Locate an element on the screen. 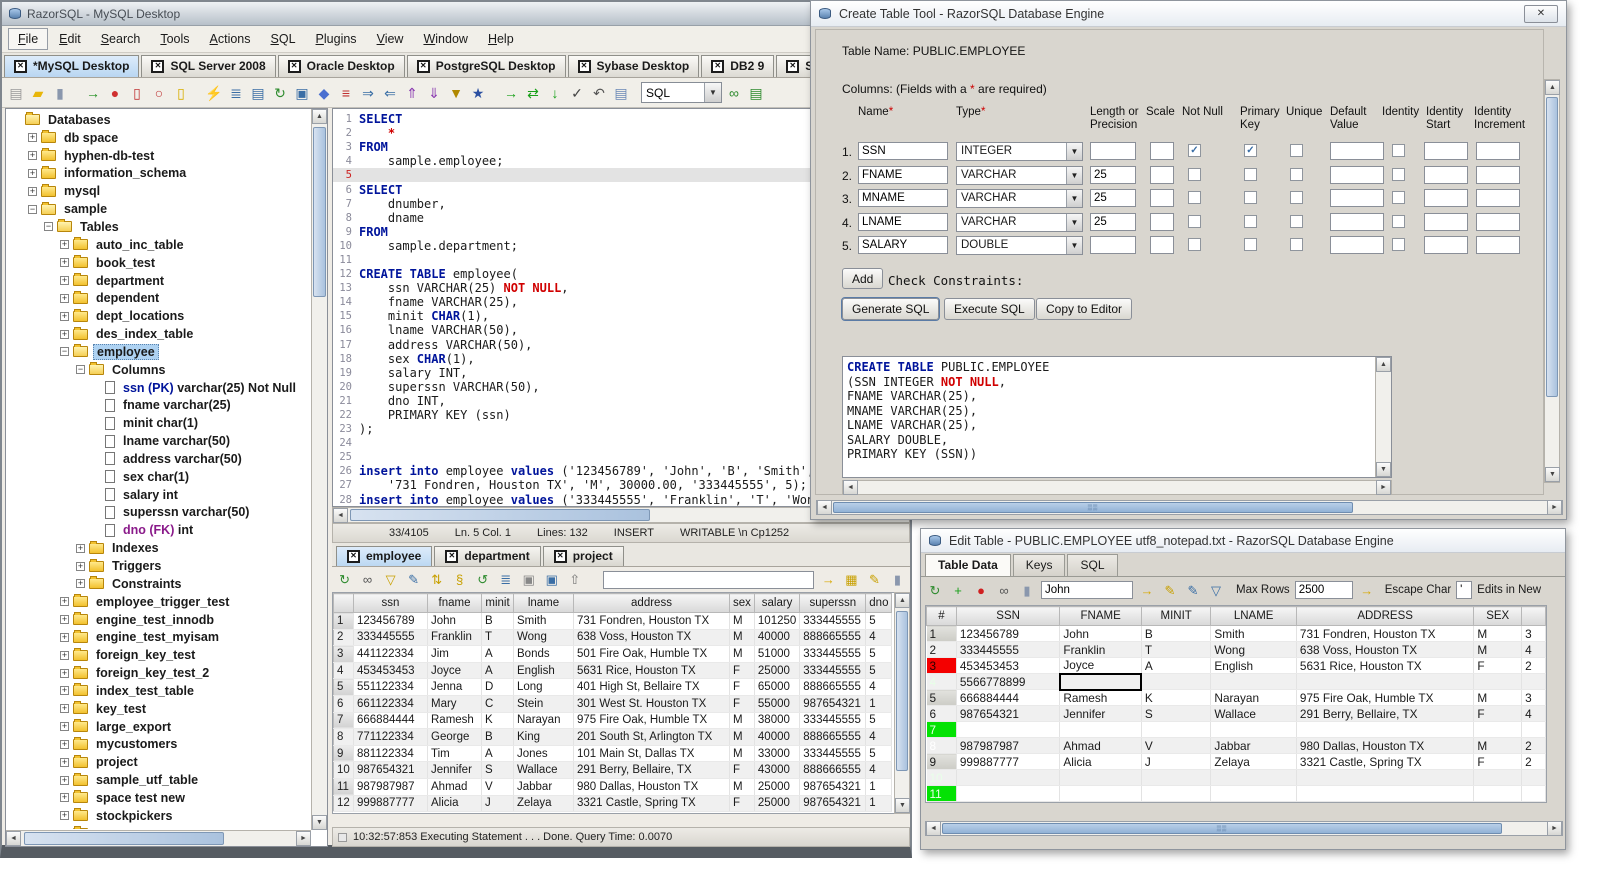 This screenshot has width=1600, height=882. results-cell: Jim is located at coordinates (454, 654).